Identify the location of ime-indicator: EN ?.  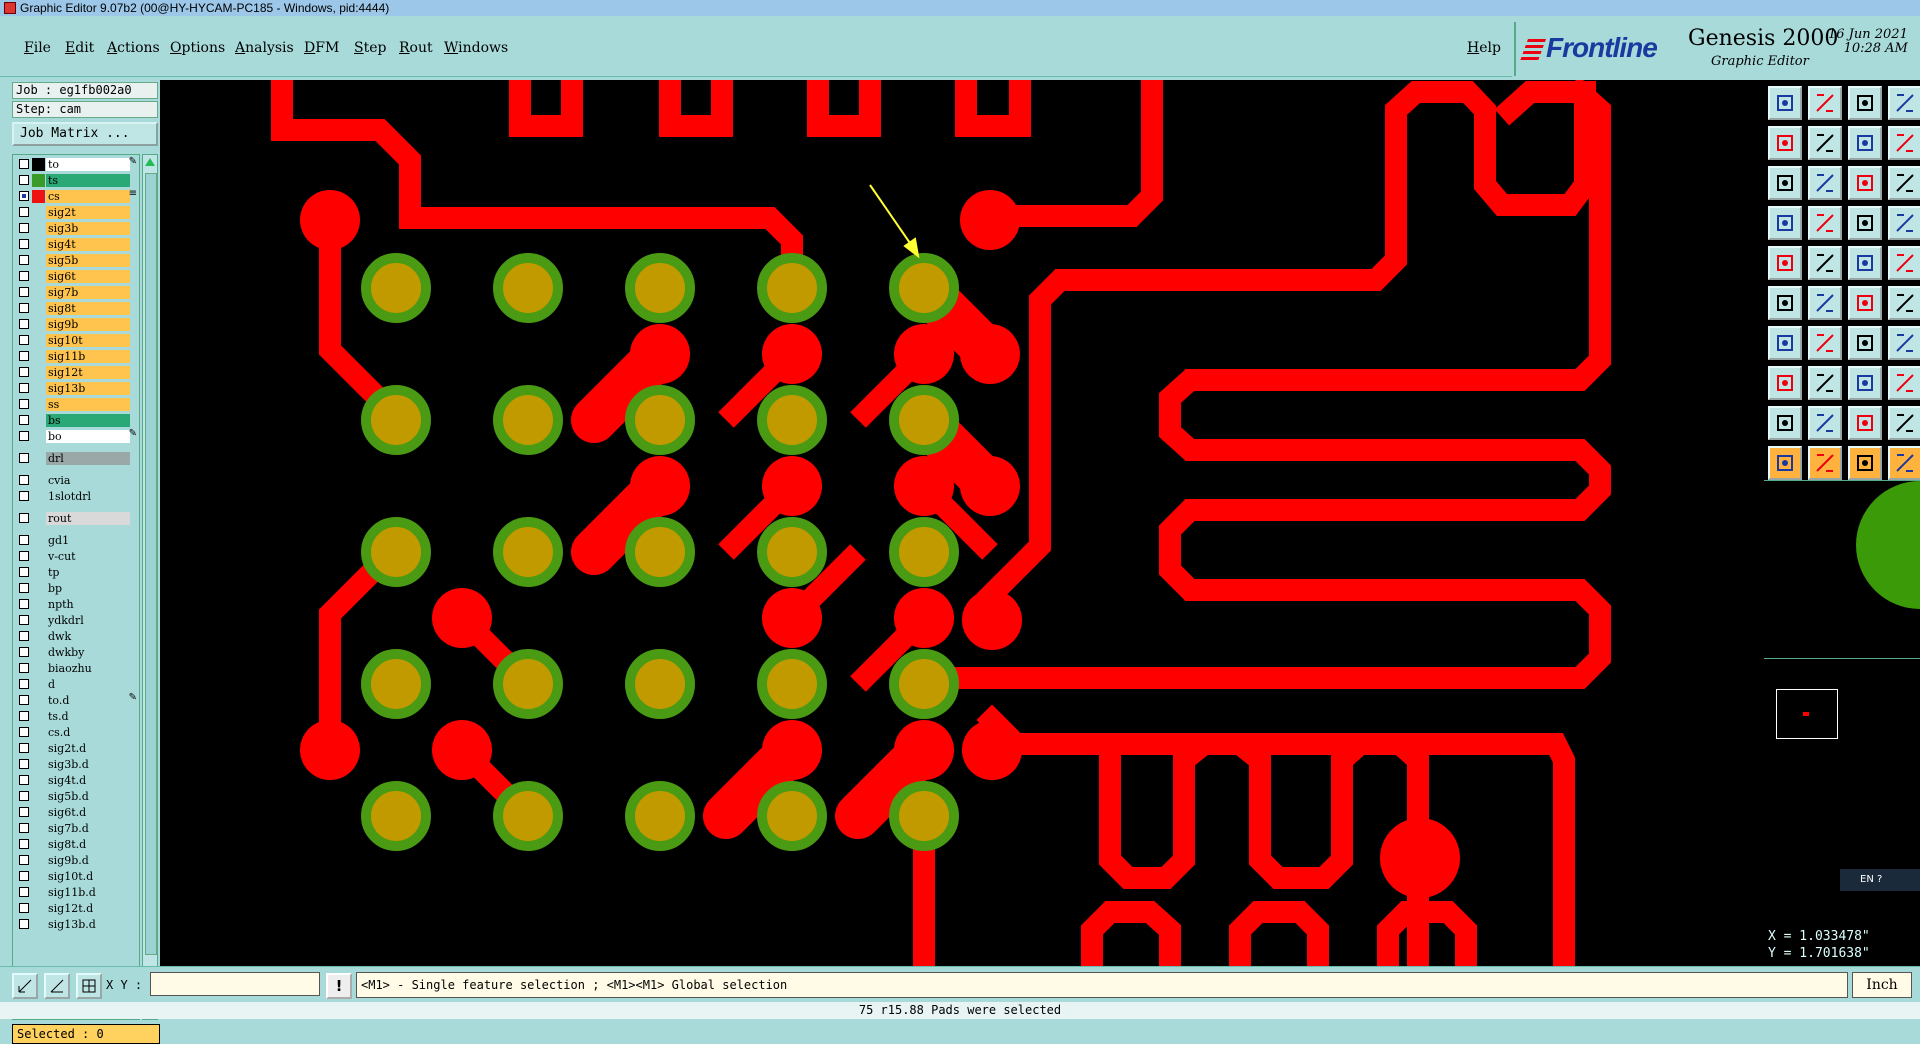
(1880, 880).